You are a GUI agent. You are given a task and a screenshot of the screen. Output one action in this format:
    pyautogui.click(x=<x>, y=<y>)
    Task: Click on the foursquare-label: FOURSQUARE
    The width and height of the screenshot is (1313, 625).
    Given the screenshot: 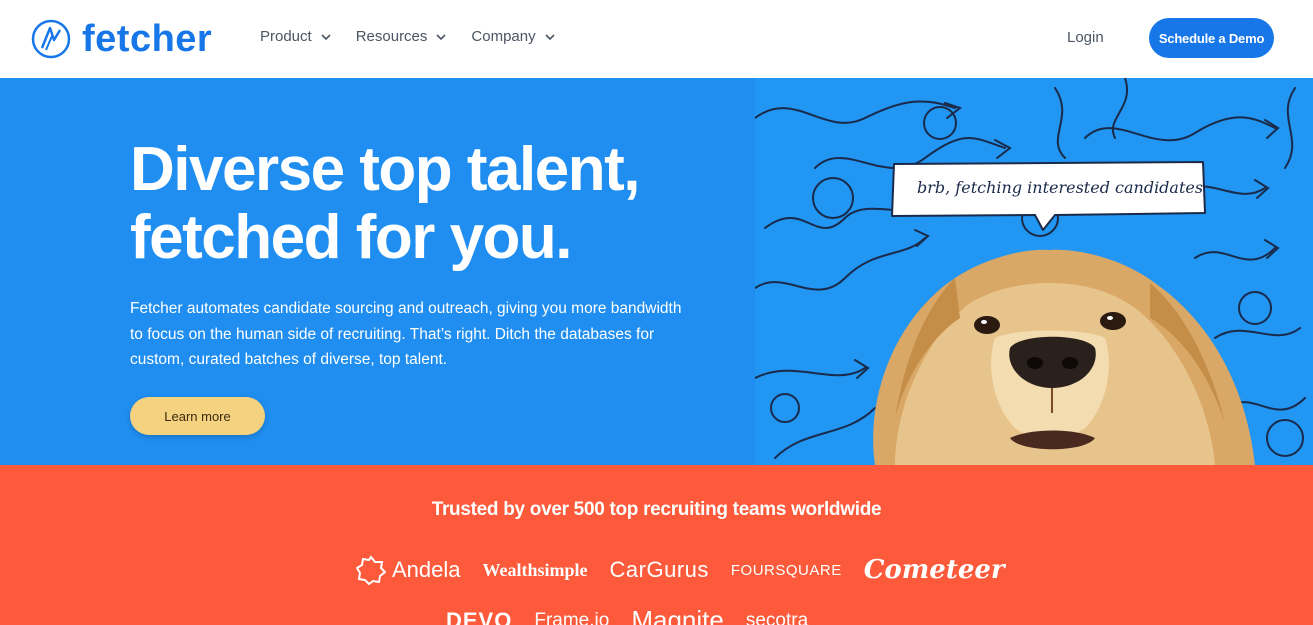 What is the action you would take?
    pyautogui.click(x=786, y=570)
    